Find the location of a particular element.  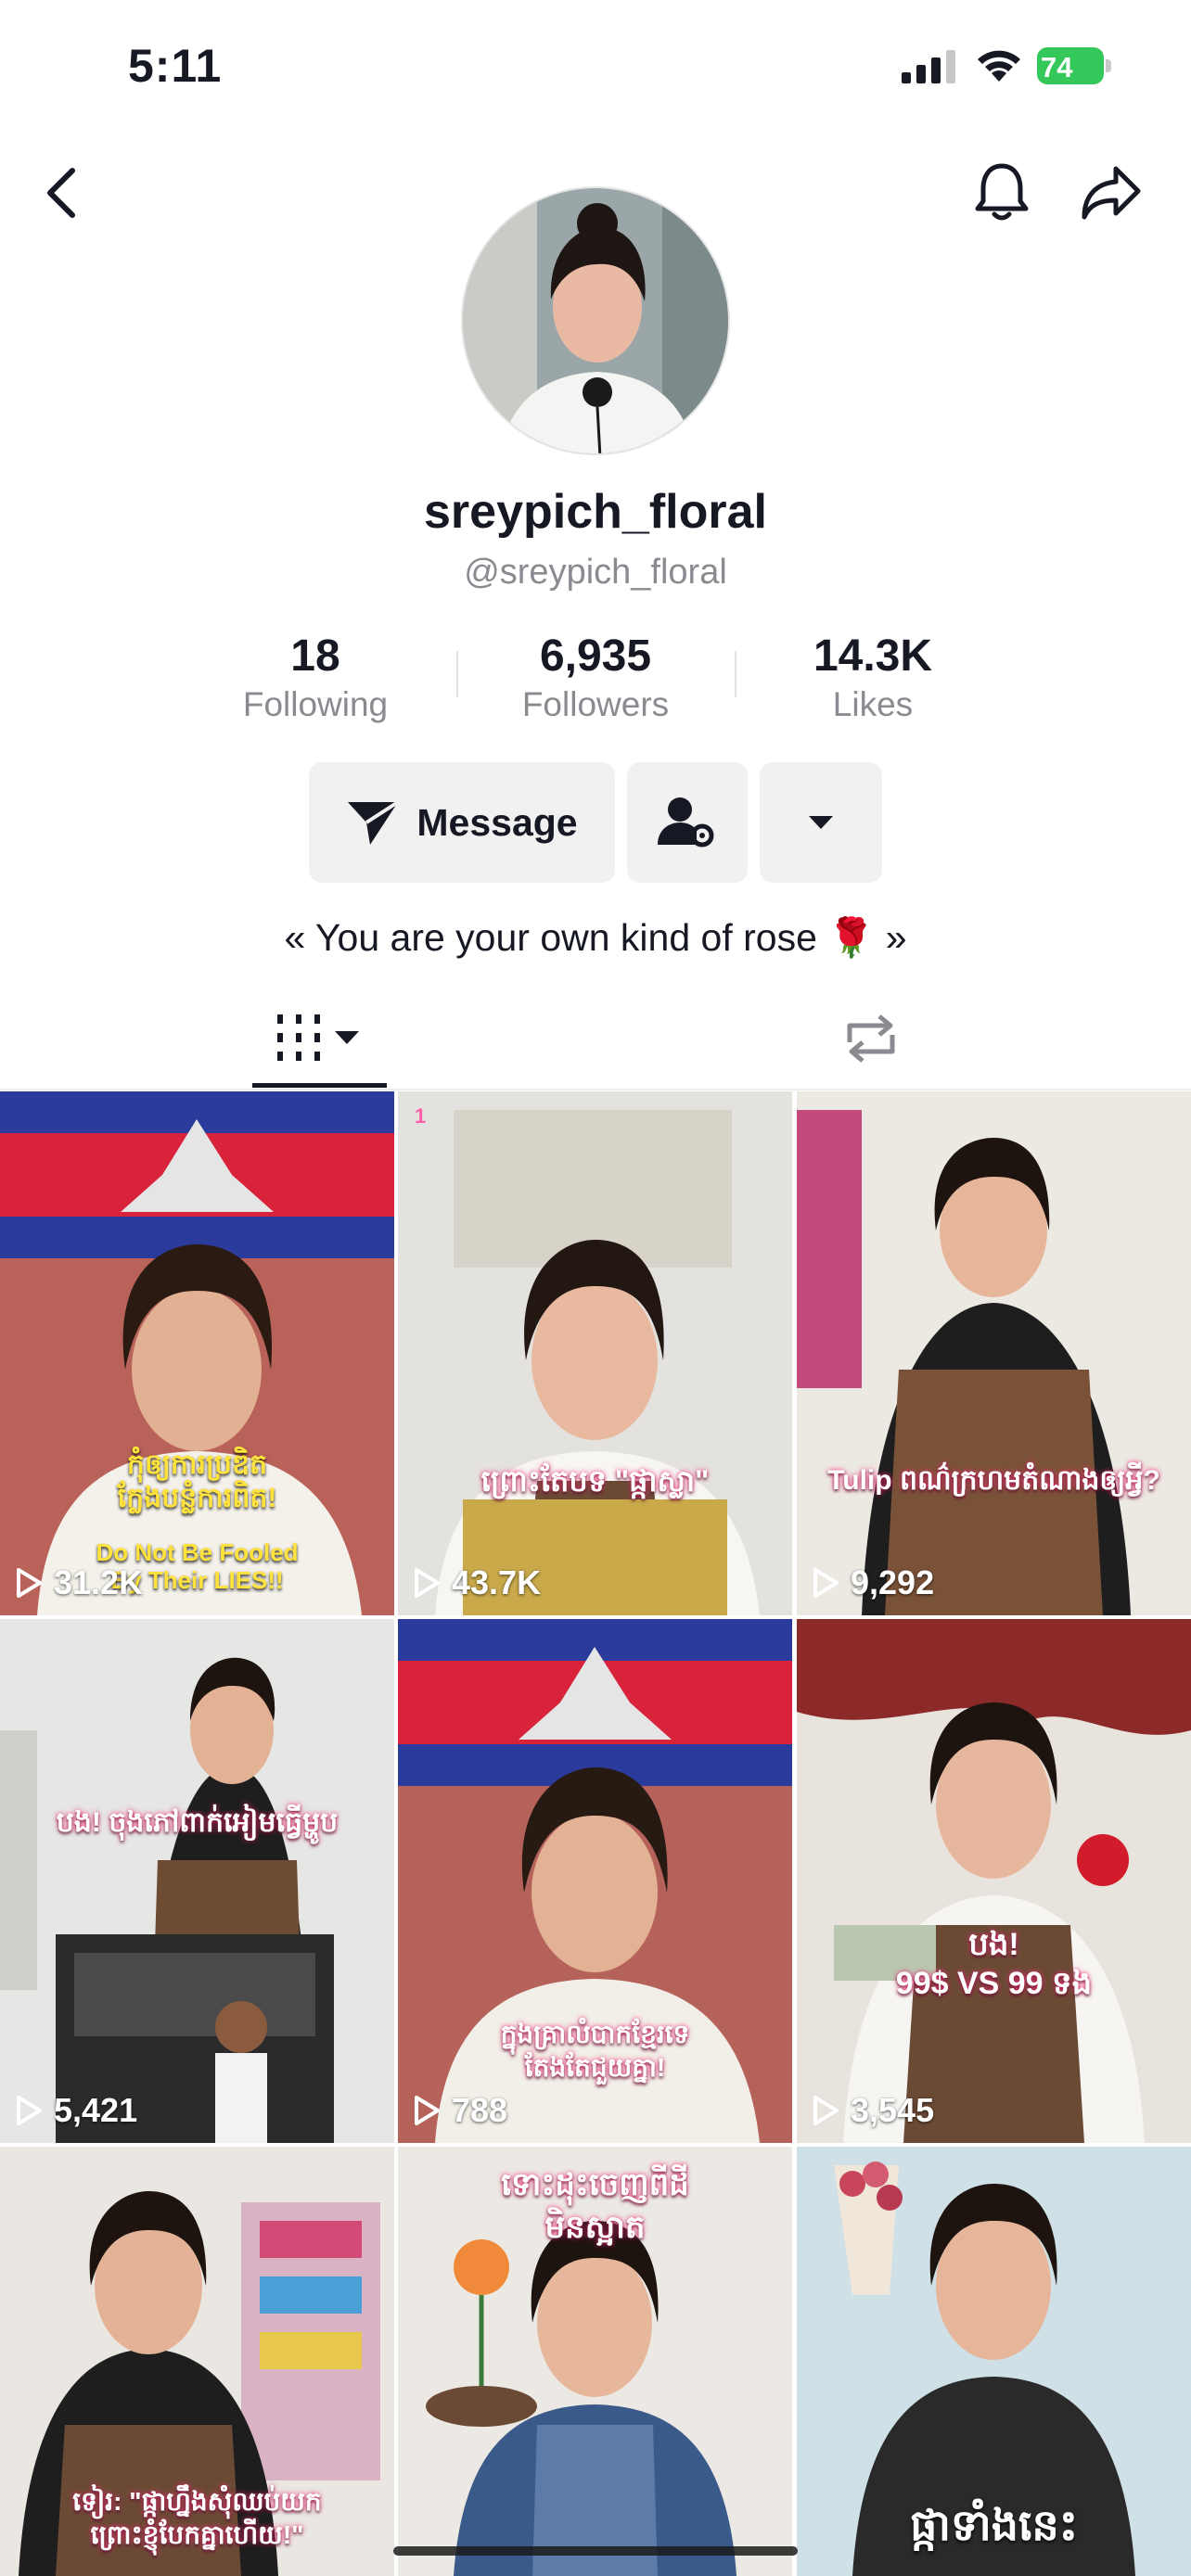

share-button is located at coordinates (1111, 193).